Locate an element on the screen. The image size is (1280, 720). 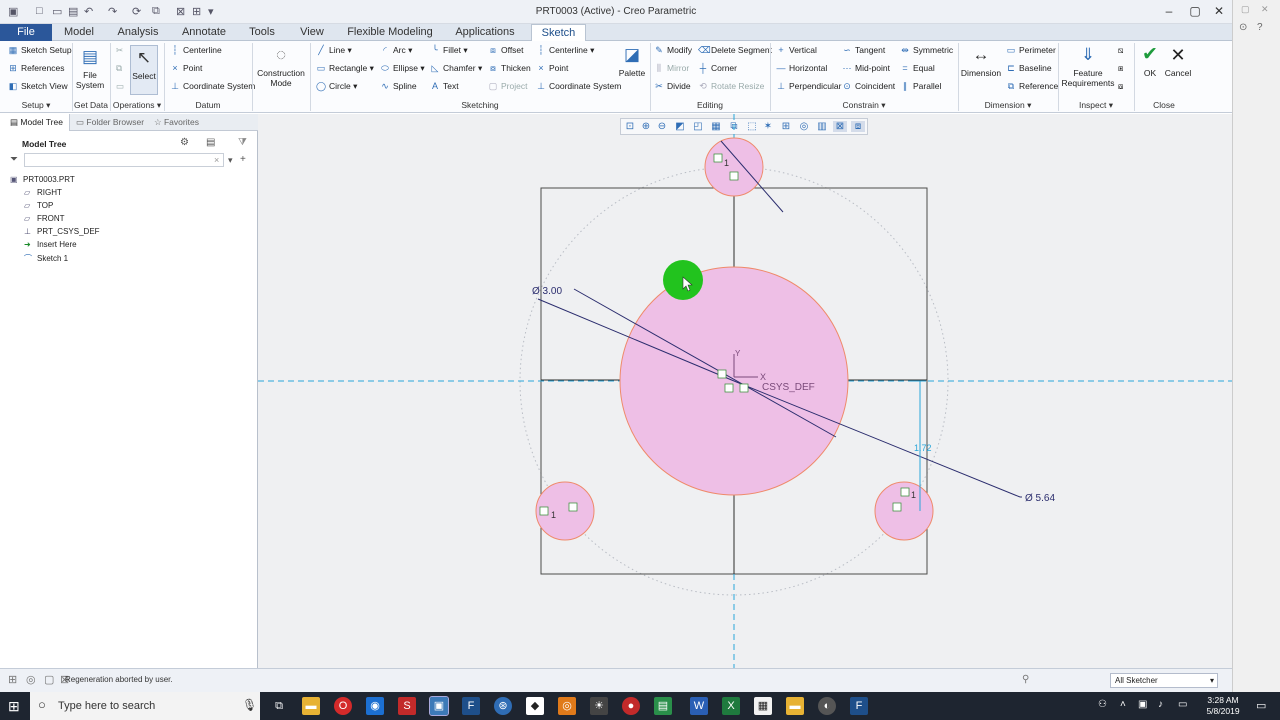
coincident-constraint-button: ⊙ Coincident is located at coordinates (868, 86).